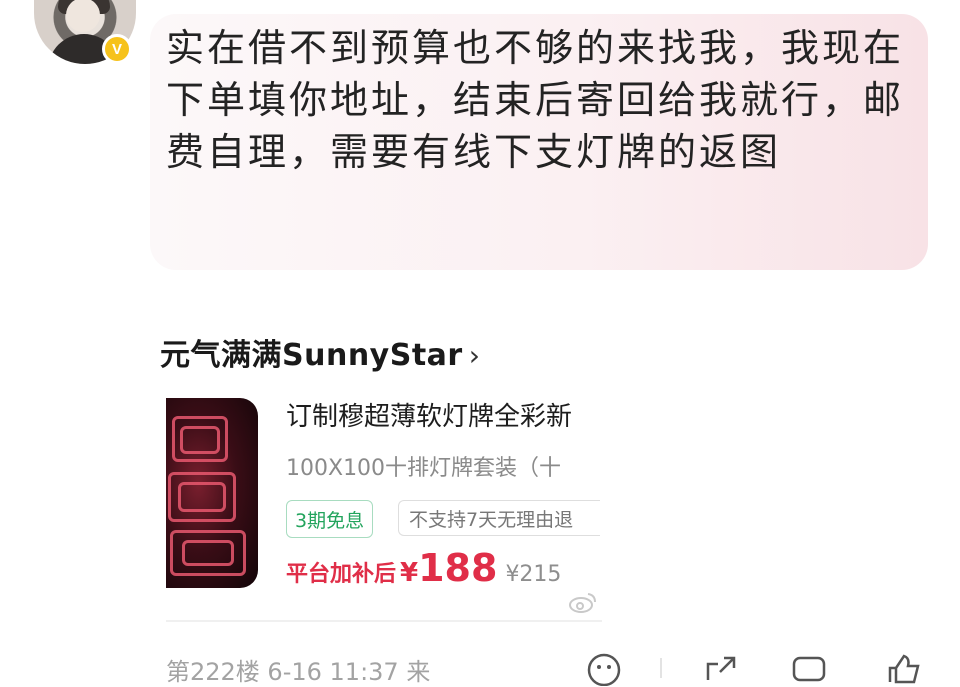 This screenshot has width=960, height=687. What do you see at coordinates (298, 672) in the screenshot?
I see `comment-meta: 第222楼 6-16 11:37 来` at bounding box center [298, 672].